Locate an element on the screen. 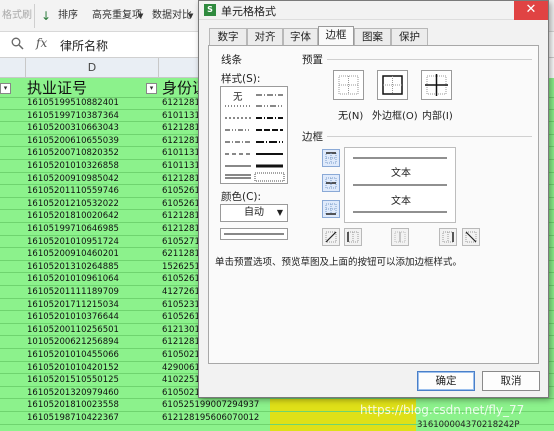 Image resolution: width=554 pixels, height=431 pixels. line-style-list: 无 is located at coordinates (254, 135).